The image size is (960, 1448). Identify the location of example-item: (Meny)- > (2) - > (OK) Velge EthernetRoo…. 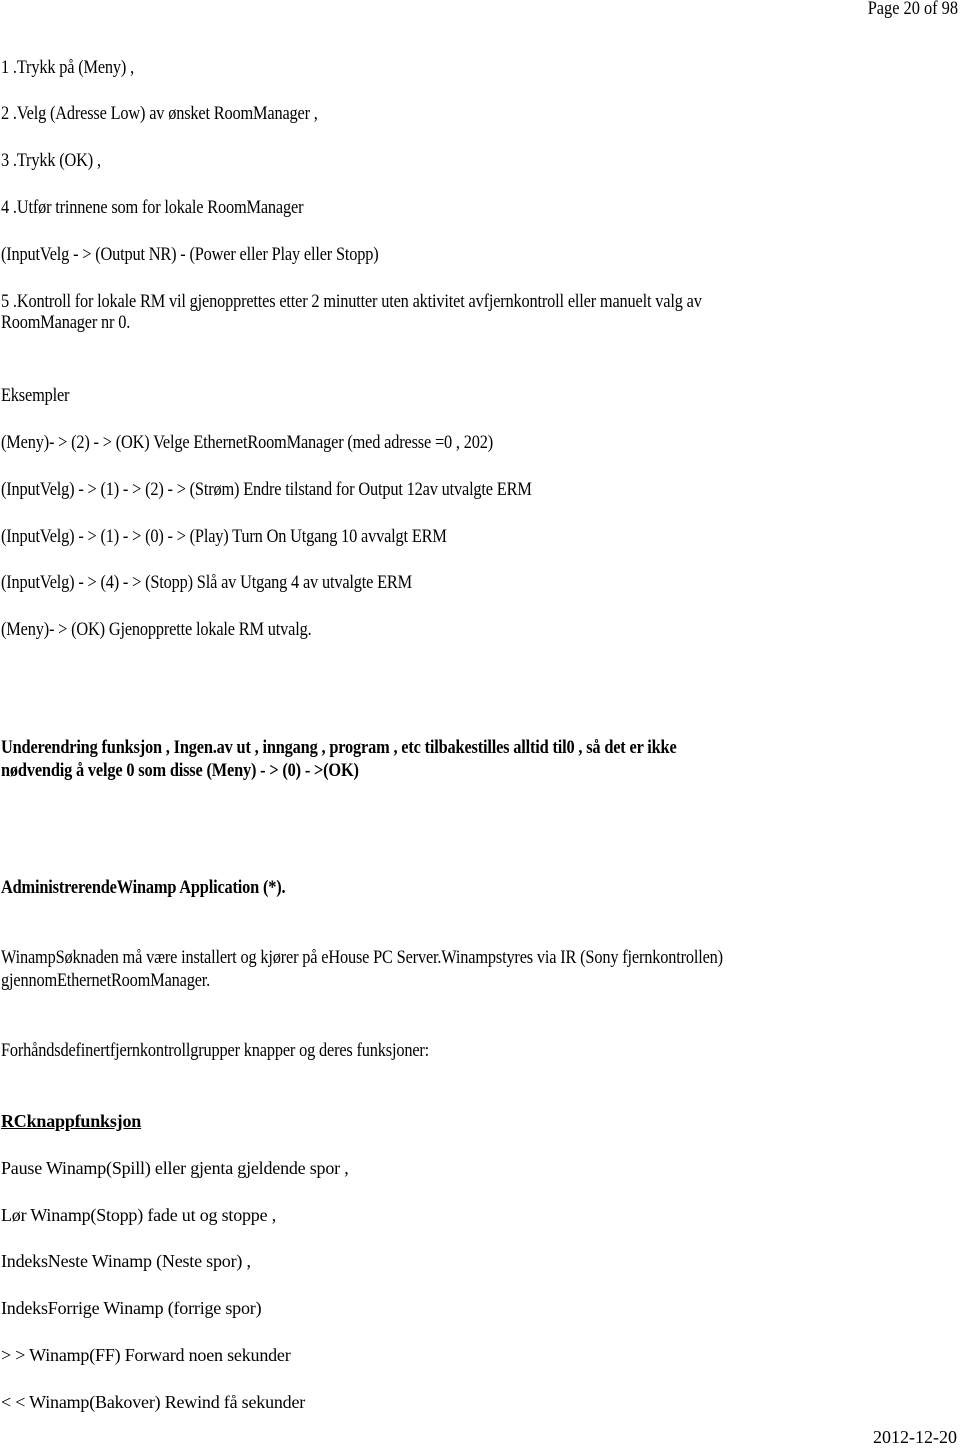
(247, 442).